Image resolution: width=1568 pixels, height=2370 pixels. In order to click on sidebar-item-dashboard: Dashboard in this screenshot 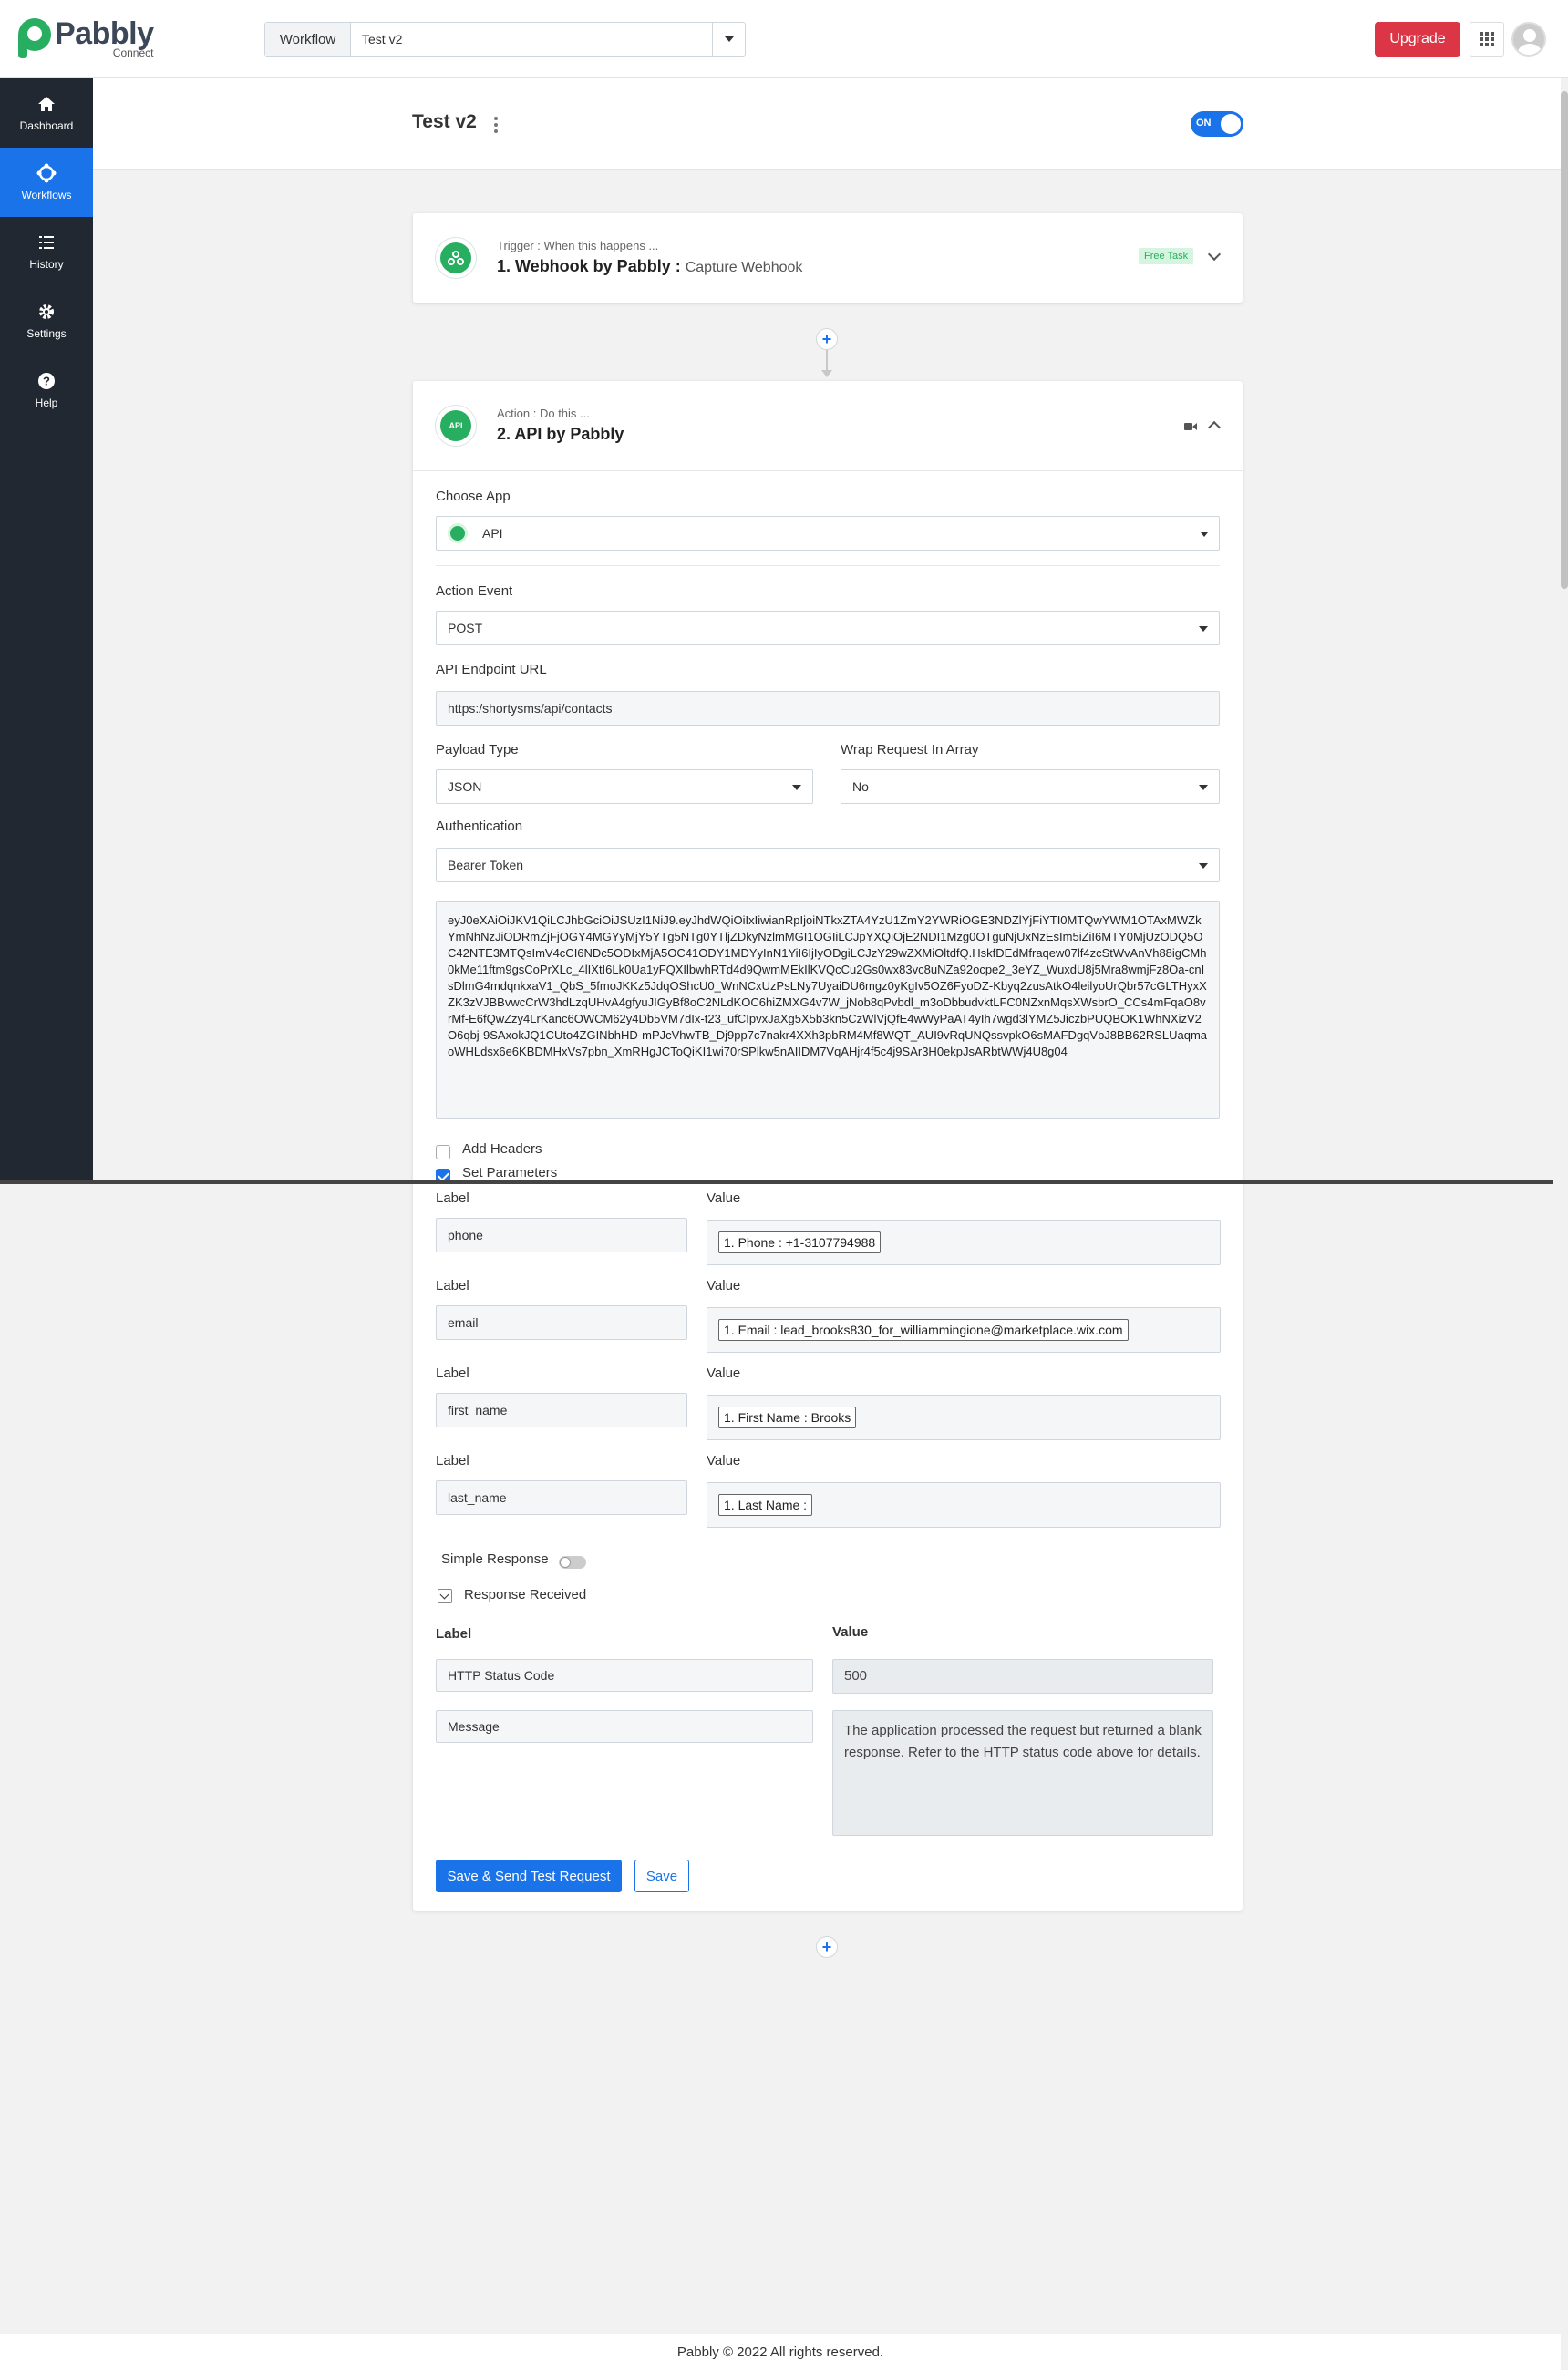, I will do `click(46, 113)`.